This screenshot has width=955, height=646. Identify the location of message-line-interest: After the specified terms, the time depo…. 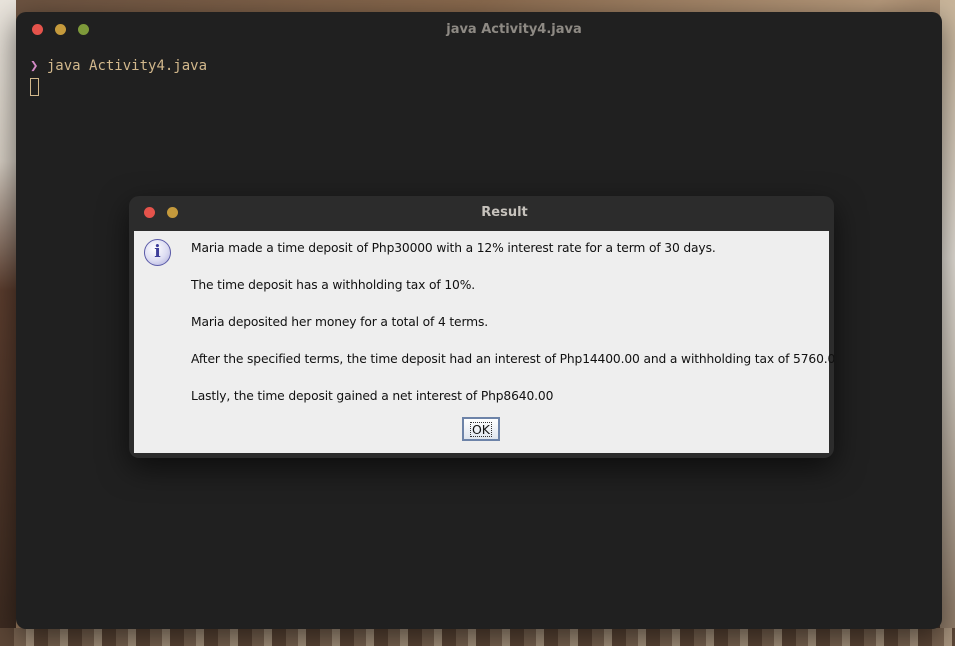
(512, 359).